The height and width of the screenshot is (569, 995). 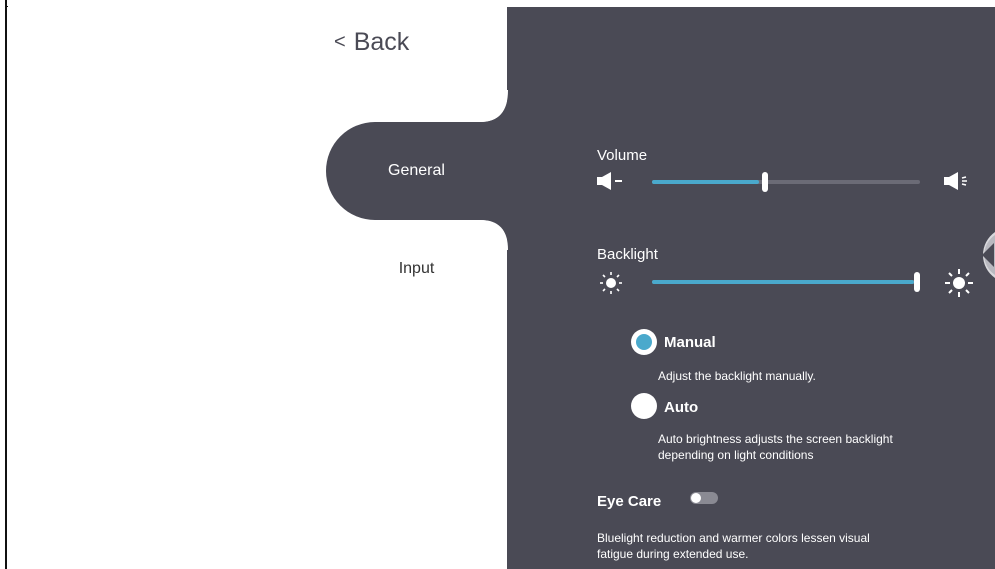 I want to click on auto-description-line2: depending on light conditions, so click(x=736, y=455).